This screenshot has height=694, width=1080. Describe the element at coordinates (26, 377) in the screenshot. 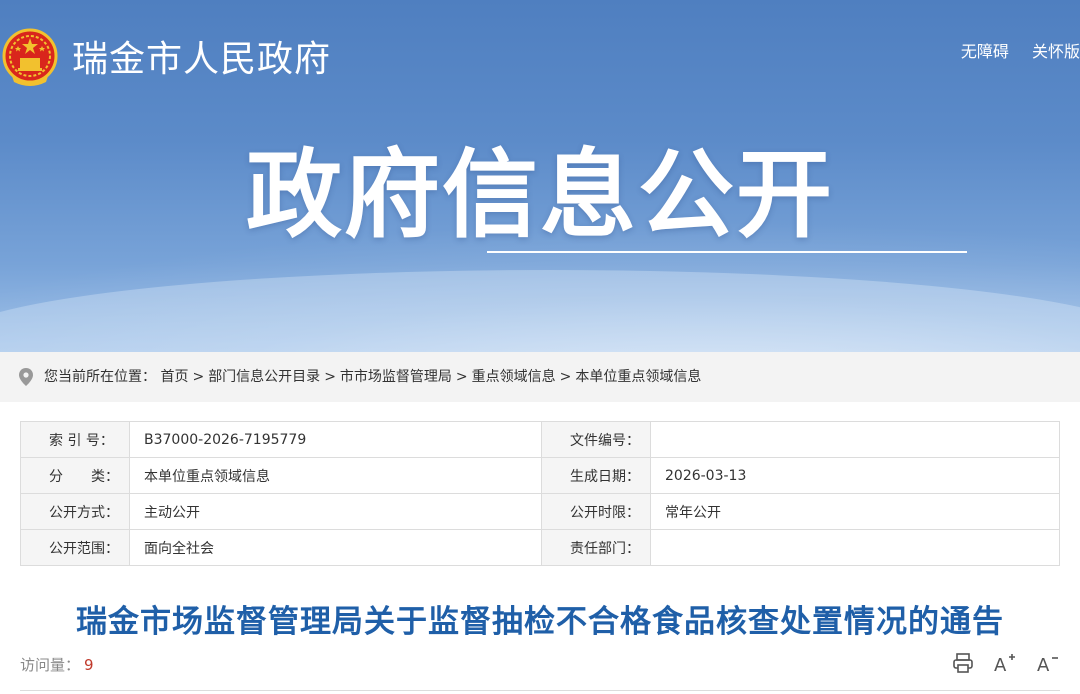

I see `location-pin-icon` at that location.